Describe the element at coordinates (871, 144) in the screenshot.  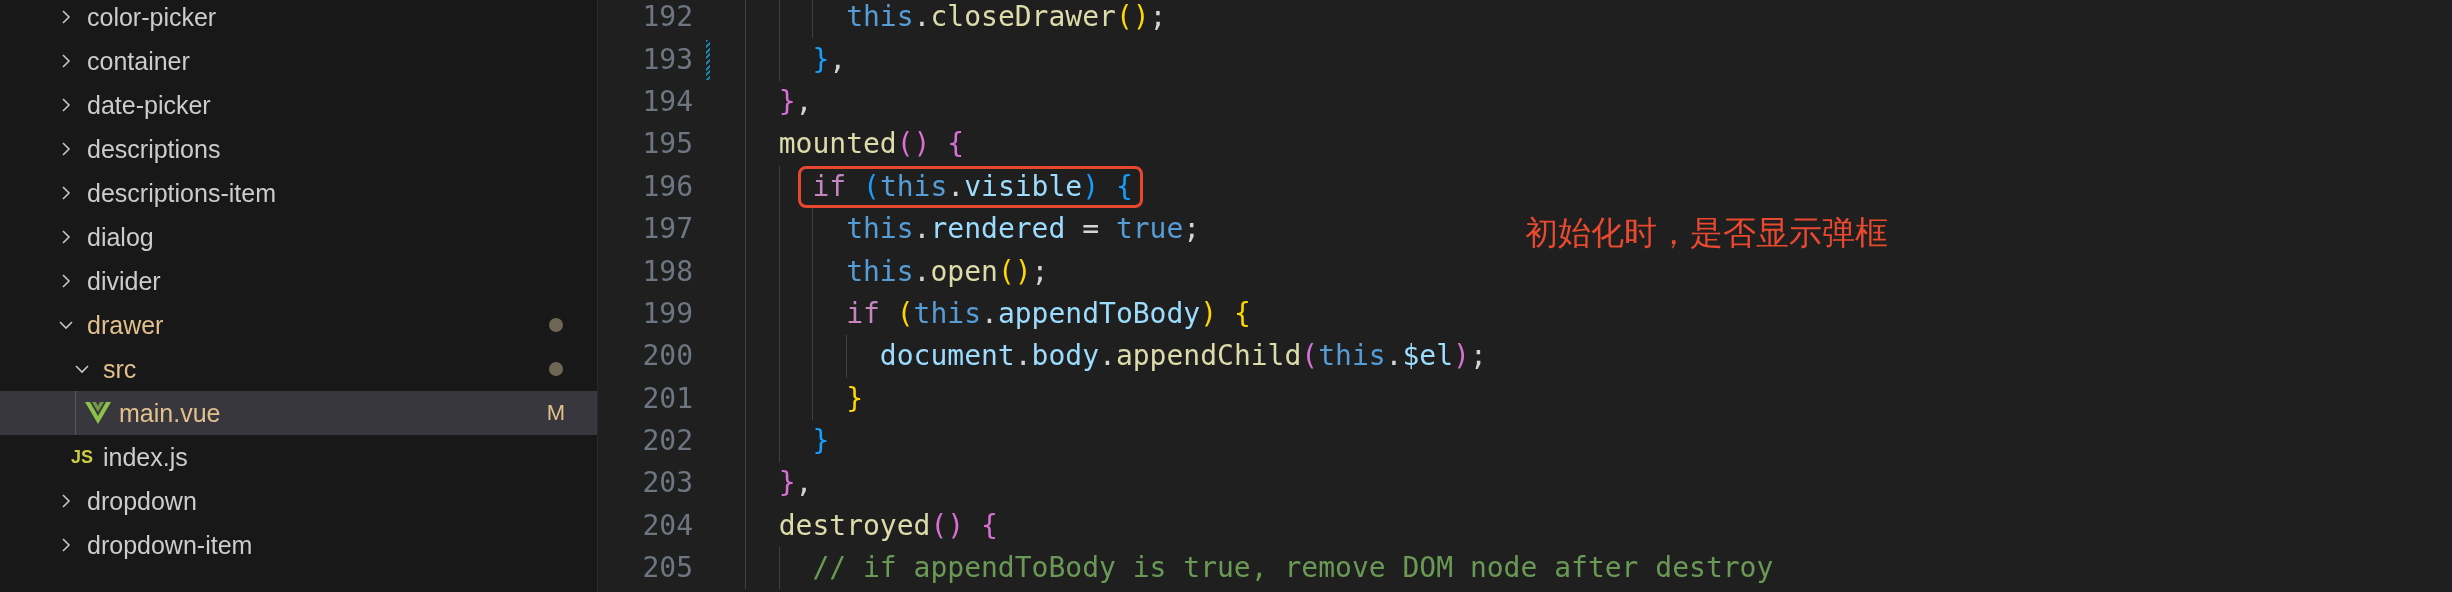
I see `code-line: mounted() {` at that location.